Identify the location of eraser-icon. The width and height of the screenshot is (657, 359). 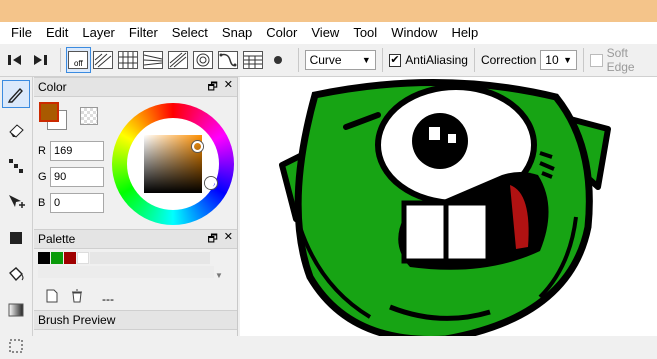
(16, 131).